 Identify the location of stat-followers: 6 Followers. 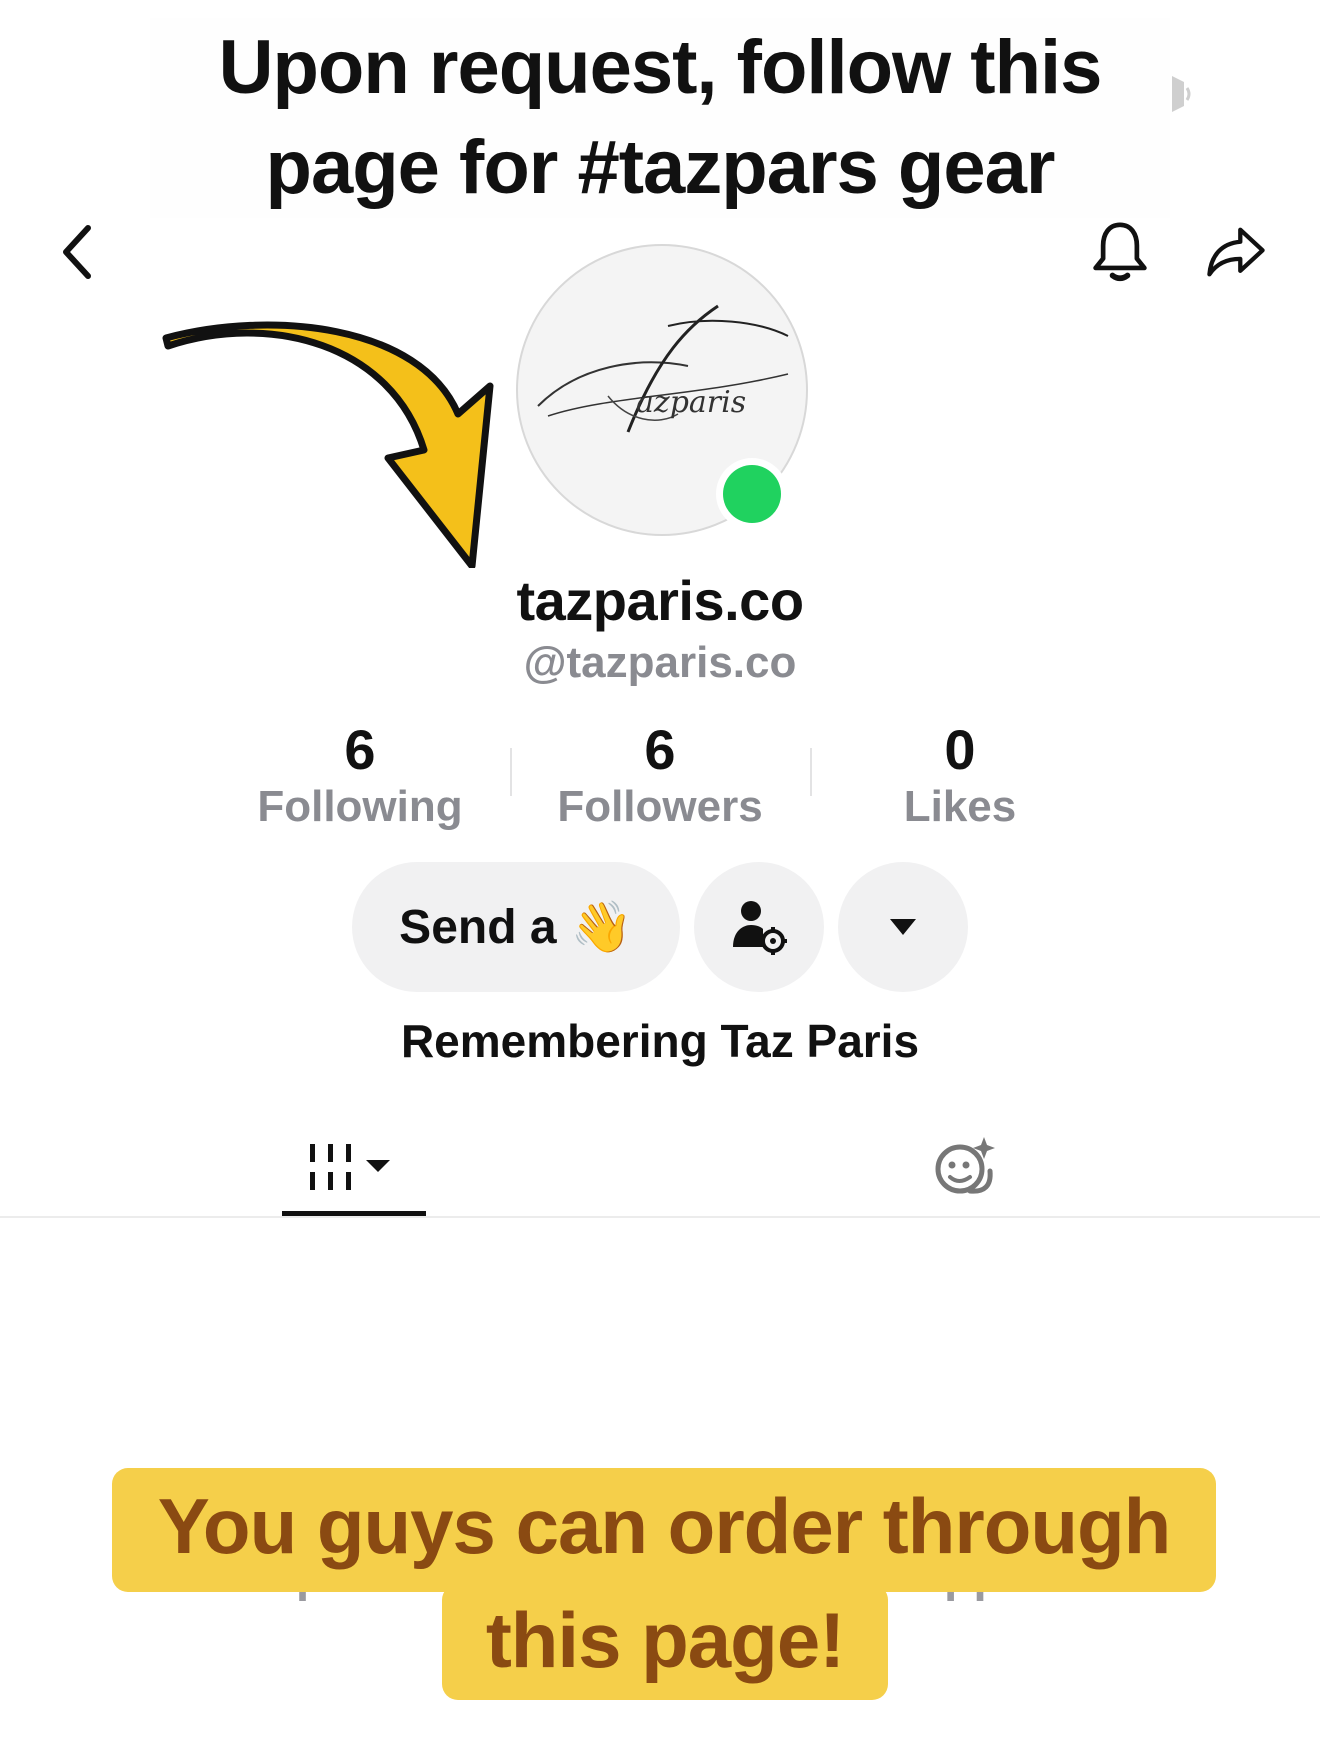
(660, 774).